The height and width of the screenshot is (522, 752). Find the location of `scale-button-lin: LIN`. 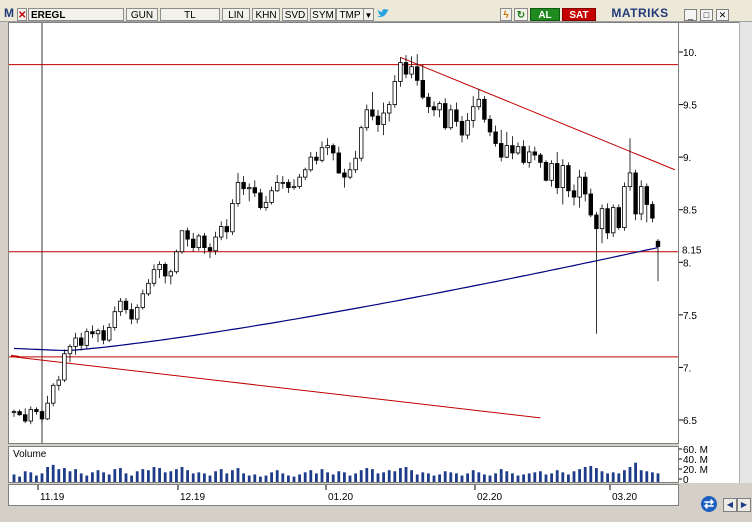

scale-button-lin: LIN is located at coordinates (236, 14).